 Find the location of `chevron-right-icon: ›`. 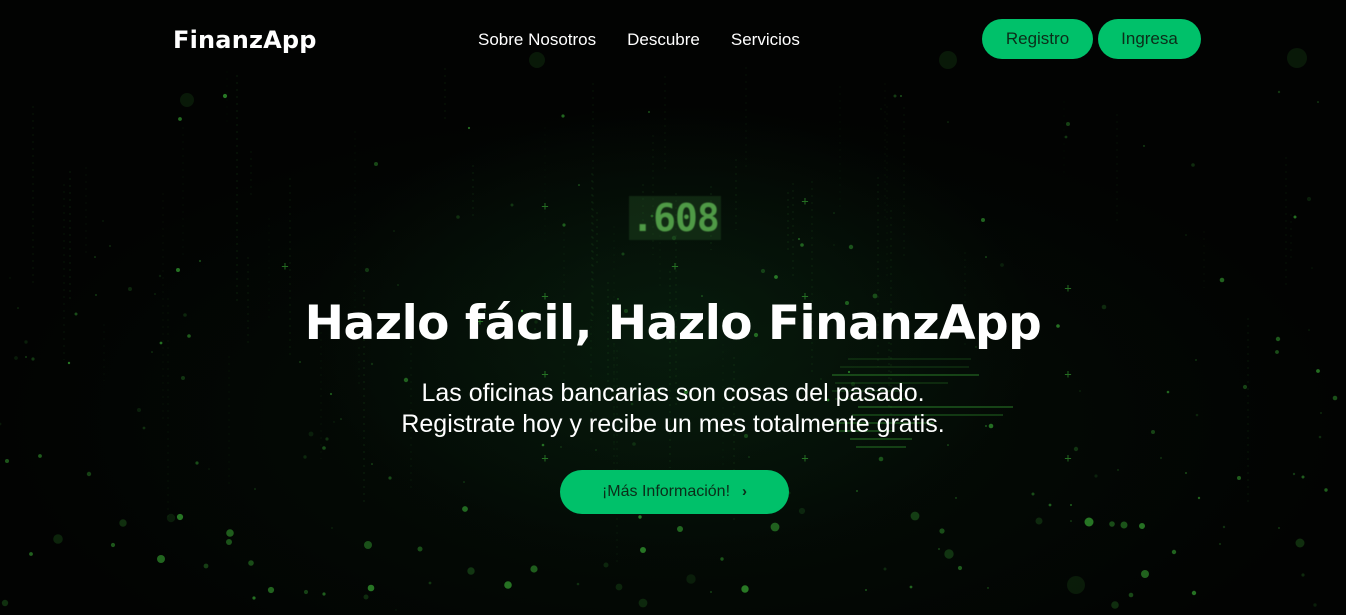

chevron-right-icon: › is located at coordinates (745, 491).